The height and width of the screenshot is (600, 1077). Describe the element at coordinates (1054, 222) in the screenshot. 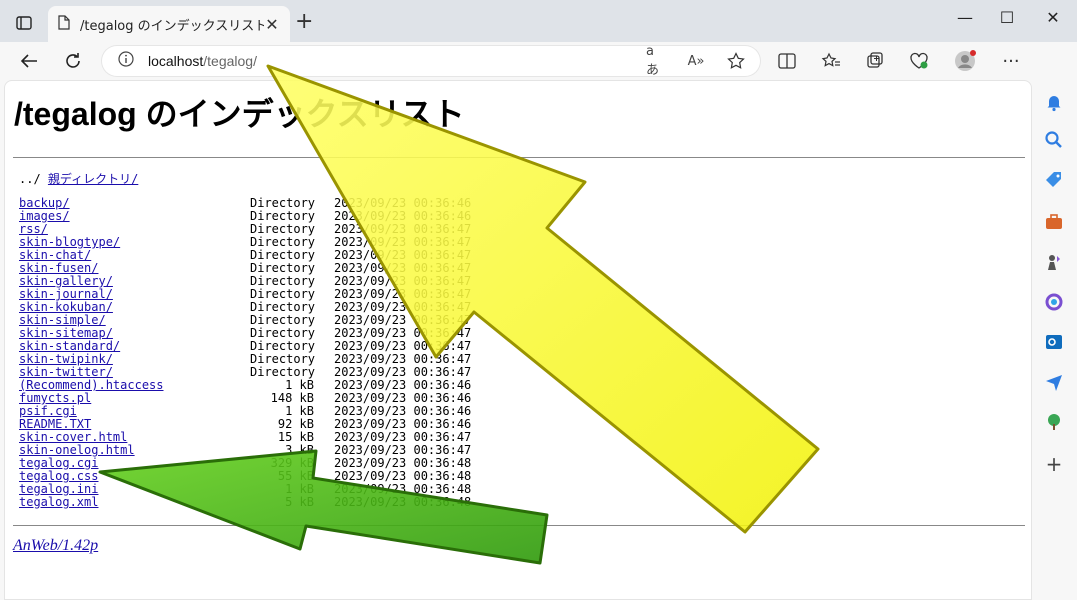

I see `tools-briefcase-icon` at that location.